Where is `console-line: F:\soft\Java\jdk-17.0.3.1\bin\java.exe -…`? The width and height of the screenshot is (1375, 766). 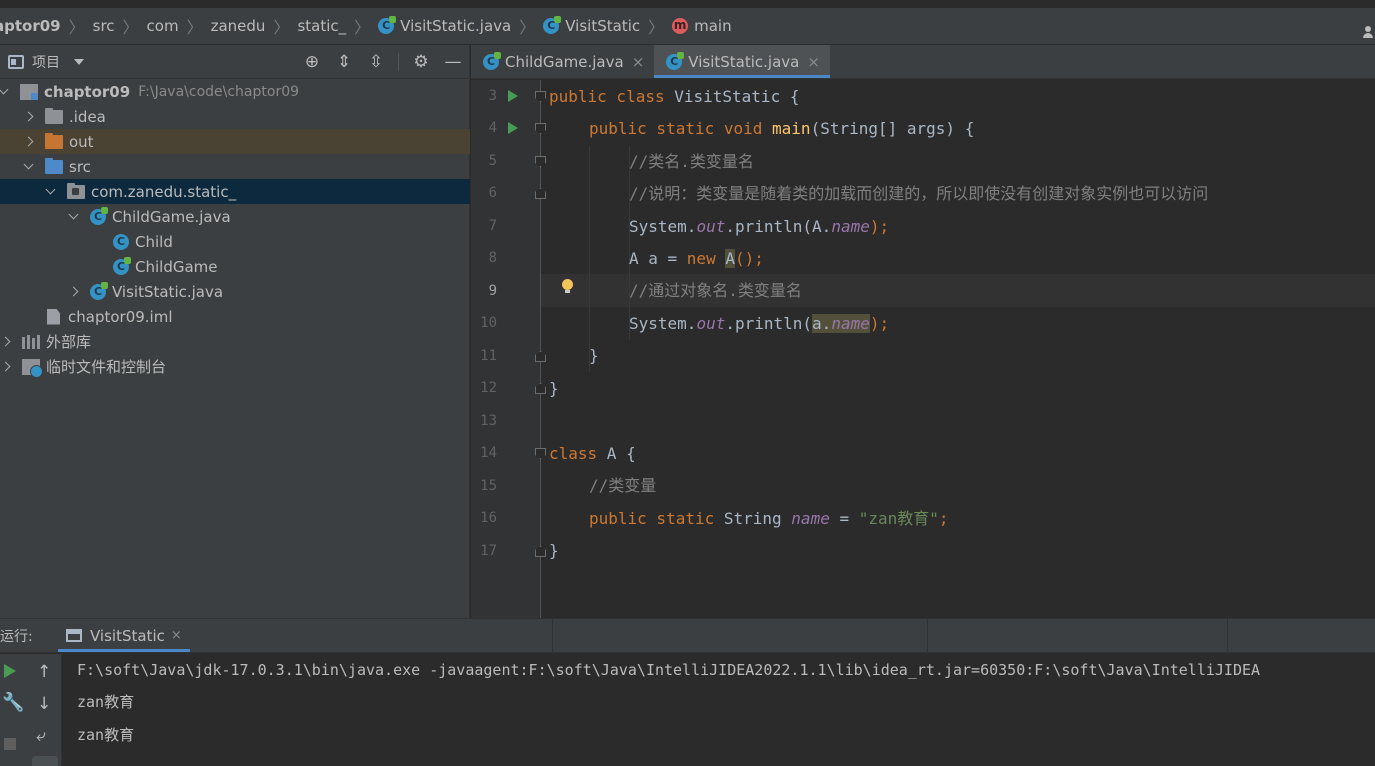 console-line: F:\soft\Java\jdk-17.0.3.1\bin\java.exe -… is located at coordinates (669, 670).